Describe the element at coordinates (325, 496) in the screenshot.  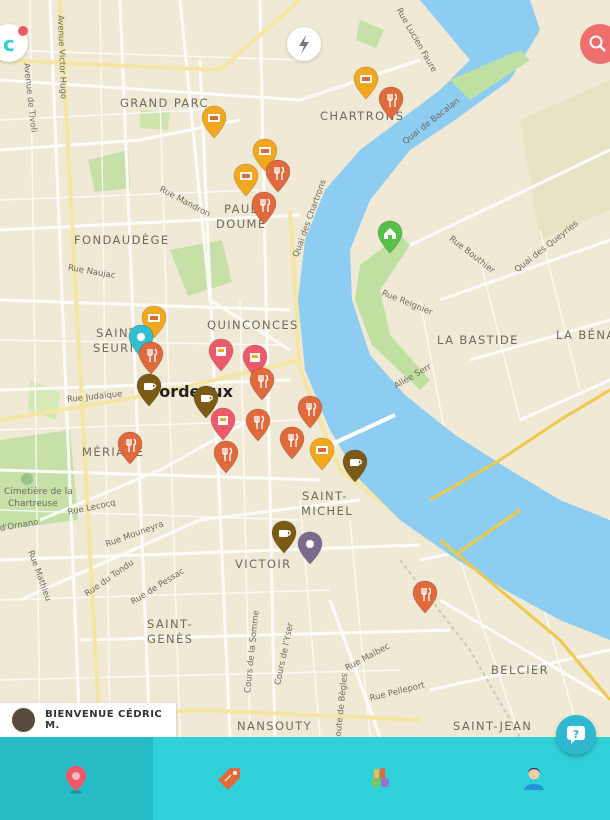
I see `area-label-saint-michel-1: SAINT-` at that location.